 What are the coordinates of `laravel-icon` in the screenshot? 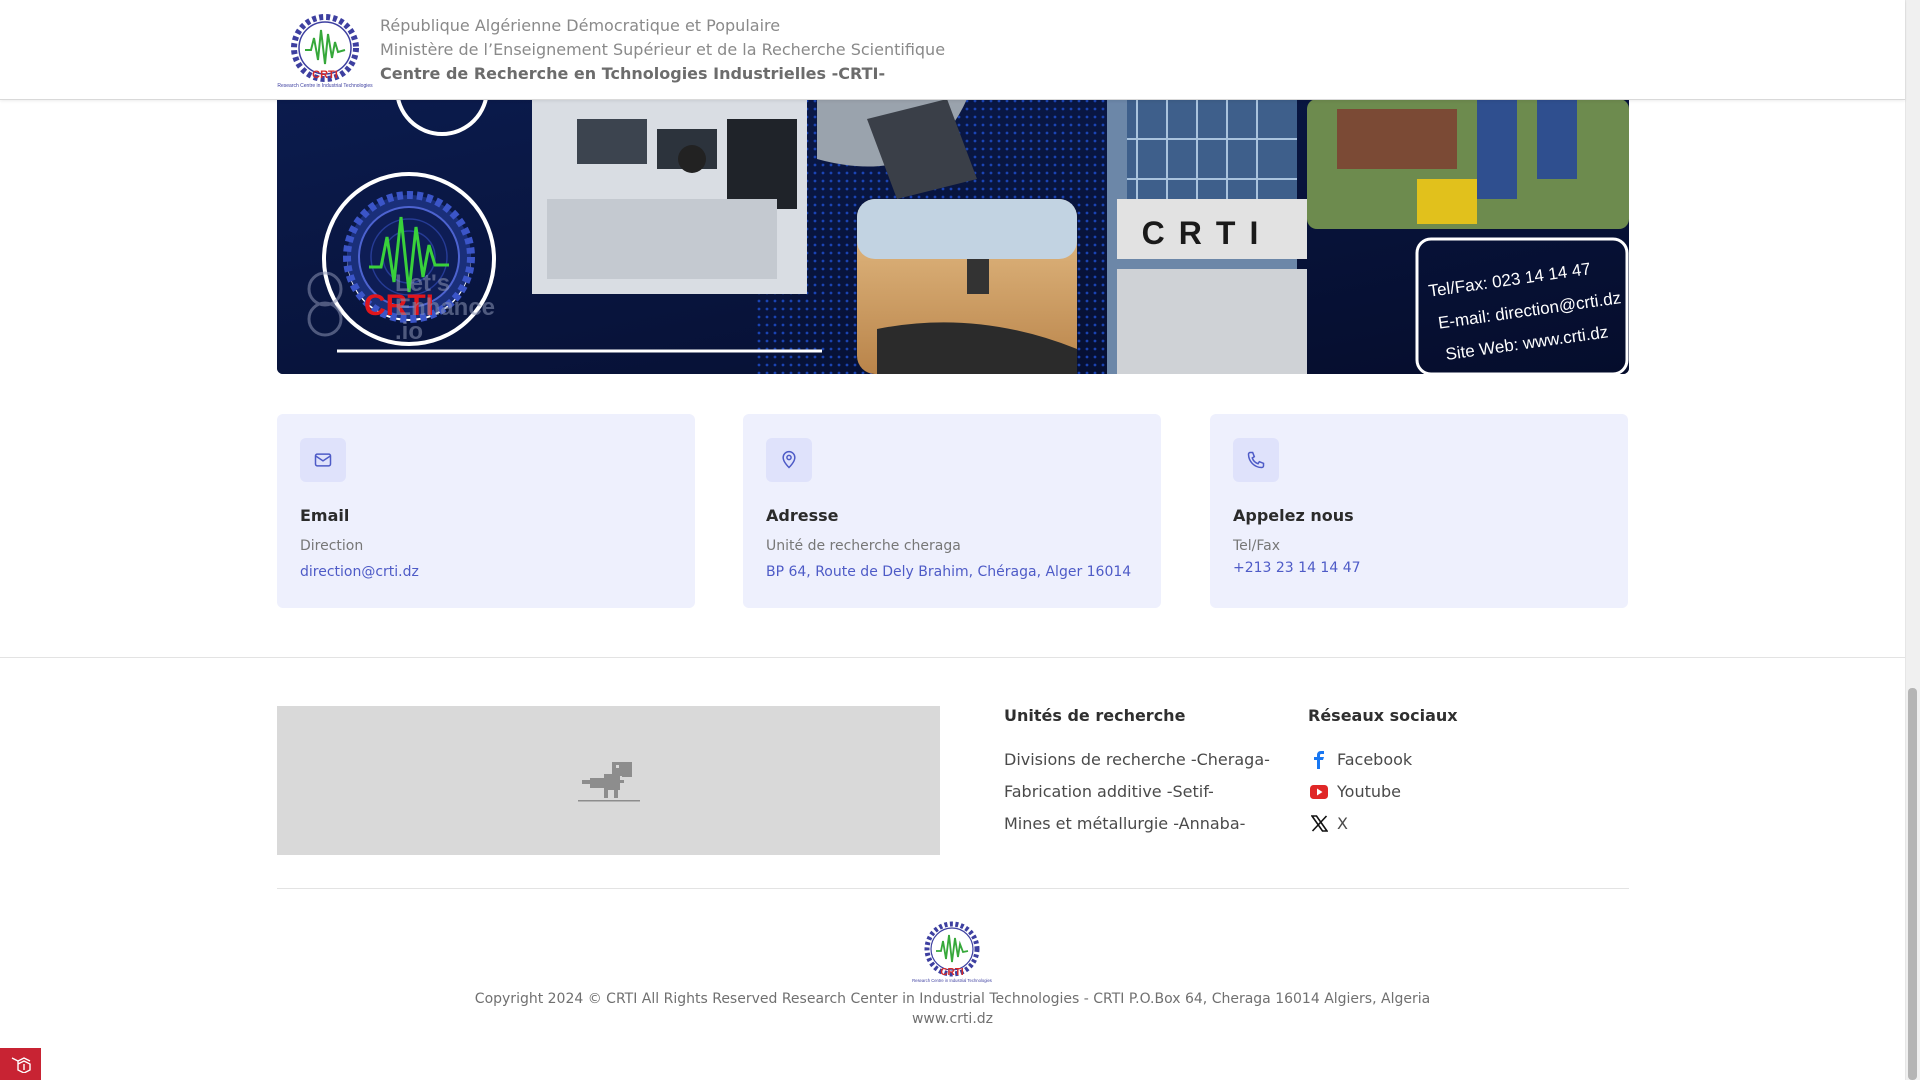 It's located at (21, 1065).